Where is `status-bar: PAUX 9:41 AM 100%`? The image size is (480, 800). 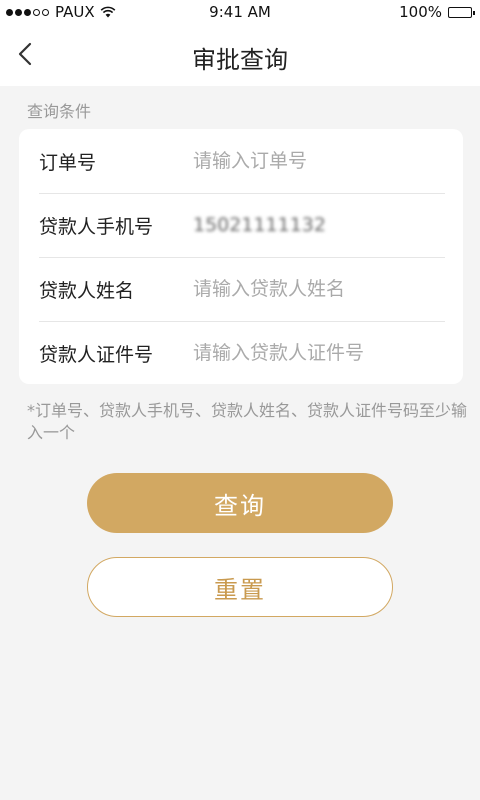 status-bar: PAUX 9:41 AM 100% is located at coordinates (240, 12).